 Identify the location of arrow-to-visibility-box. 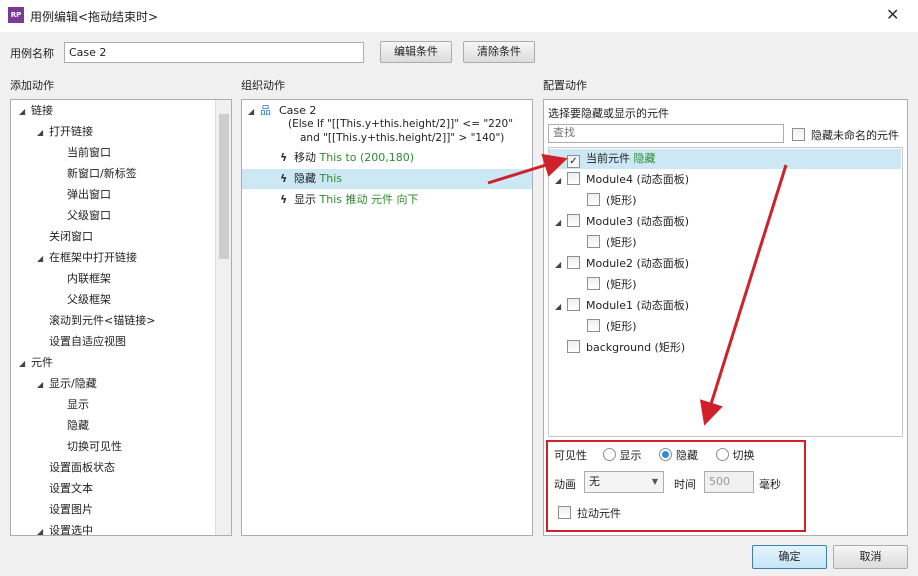
(743, 295).